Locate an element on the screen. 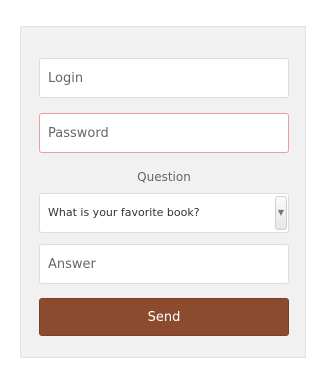  question-select: What is your favorite book? ▼ is located at coordinates (164, 213).